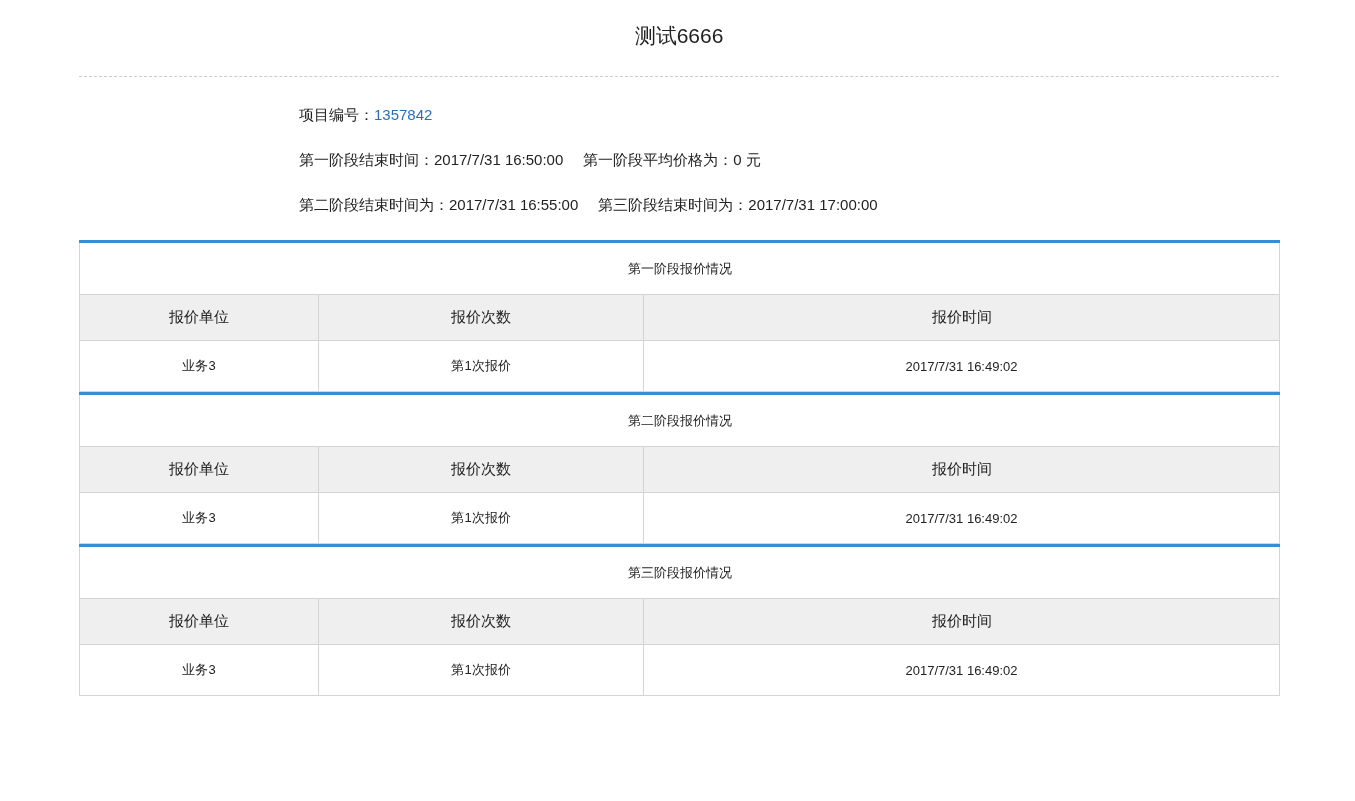 Image resolution: width=1355 pixels, height=801 pixels. I want to click on info-text: 第一阶段结束时间：2017/7/31 16:50:00, so click(431, 160).